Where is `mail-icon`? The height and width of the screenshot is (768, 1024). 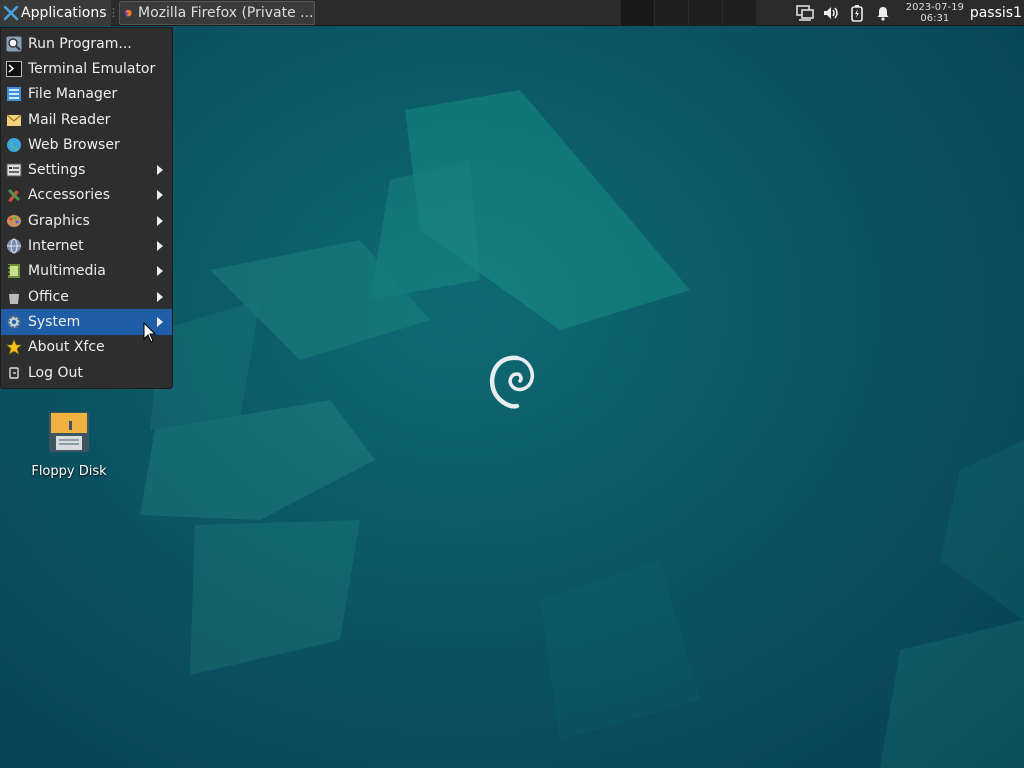 mail-icon is located at coordinates (14, 120).